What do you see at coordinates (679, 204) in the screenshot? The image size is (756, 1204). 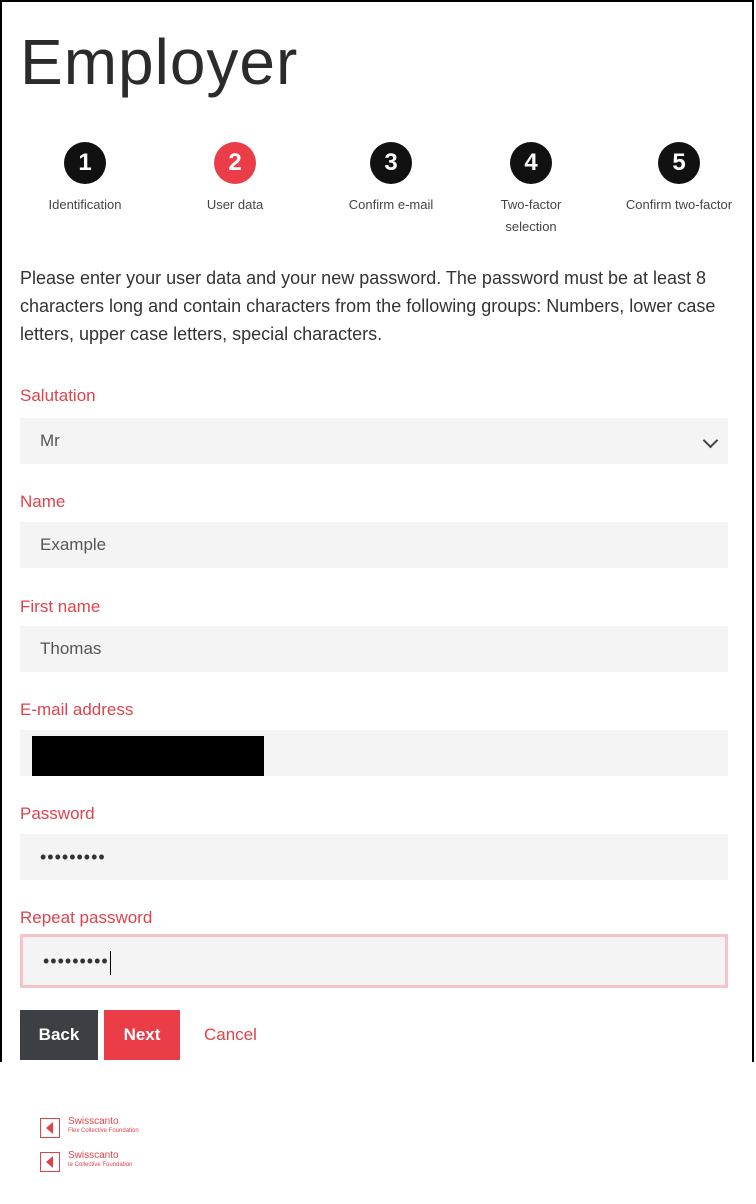 I see `step-label: Confirm two-factor` at bounding box center [679, 204].